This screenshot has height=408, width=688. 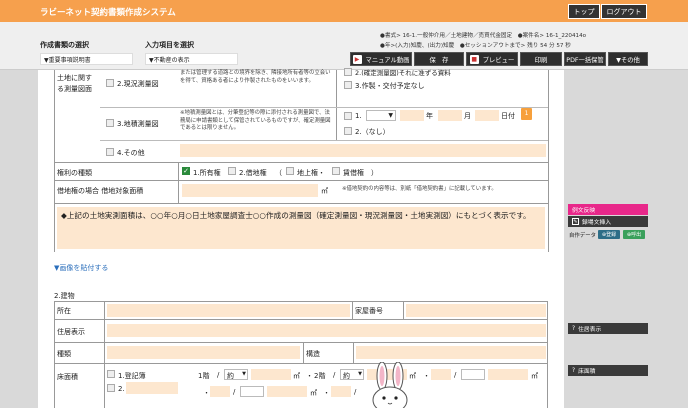 What do you see at coordinates (412, 115) in the screenshot?
I see `year-input` at bounding box center [412, 115].